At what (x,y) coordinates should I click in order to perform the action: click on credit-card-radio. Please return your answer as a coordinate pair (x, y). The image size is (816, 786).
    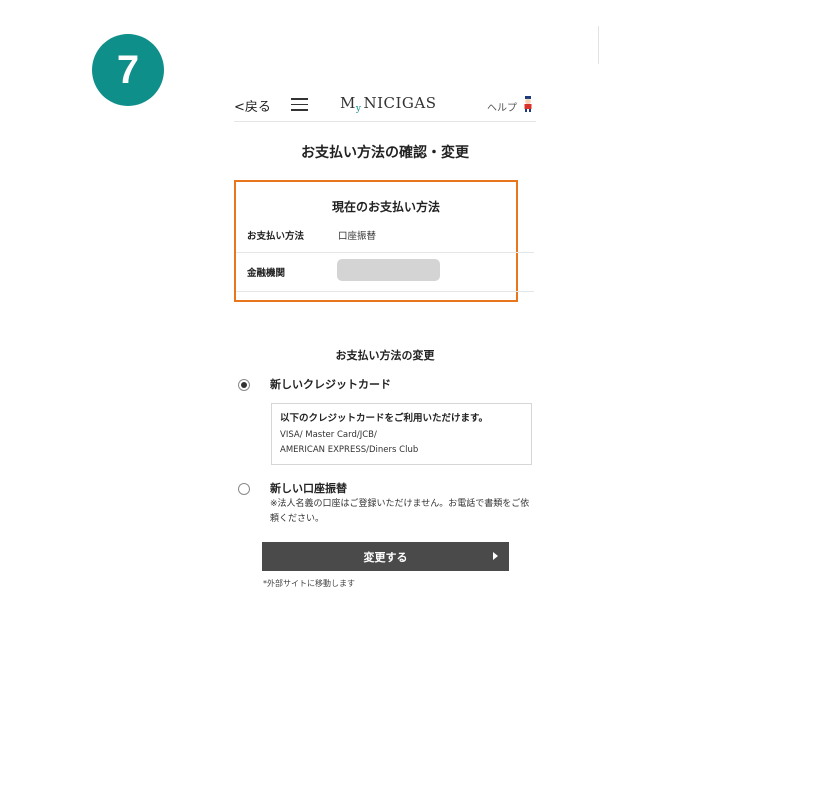
    Looking at the image, I should click on (244, 385).